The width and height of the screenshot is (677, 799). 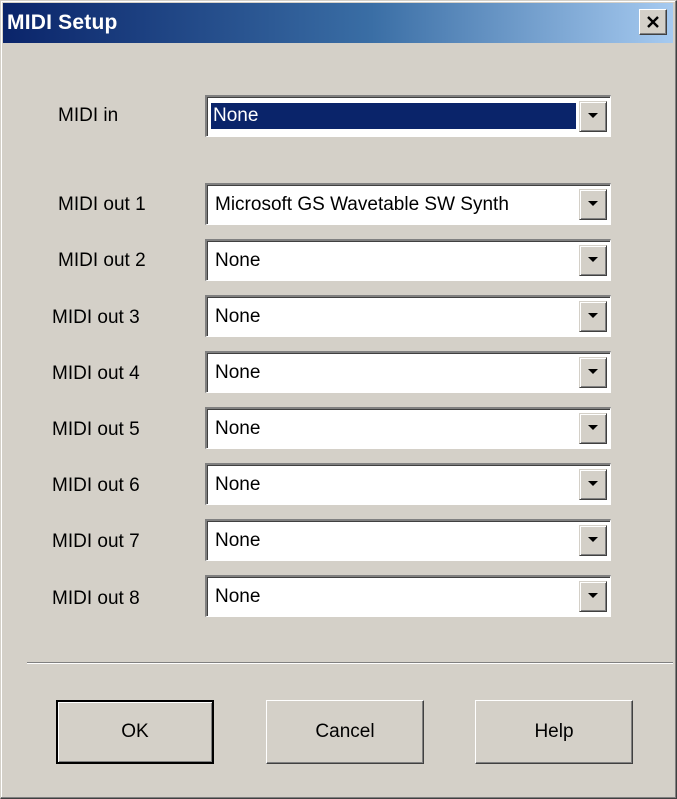 I want to click on midi-out-5-select: None, so click(x=408, y=428).